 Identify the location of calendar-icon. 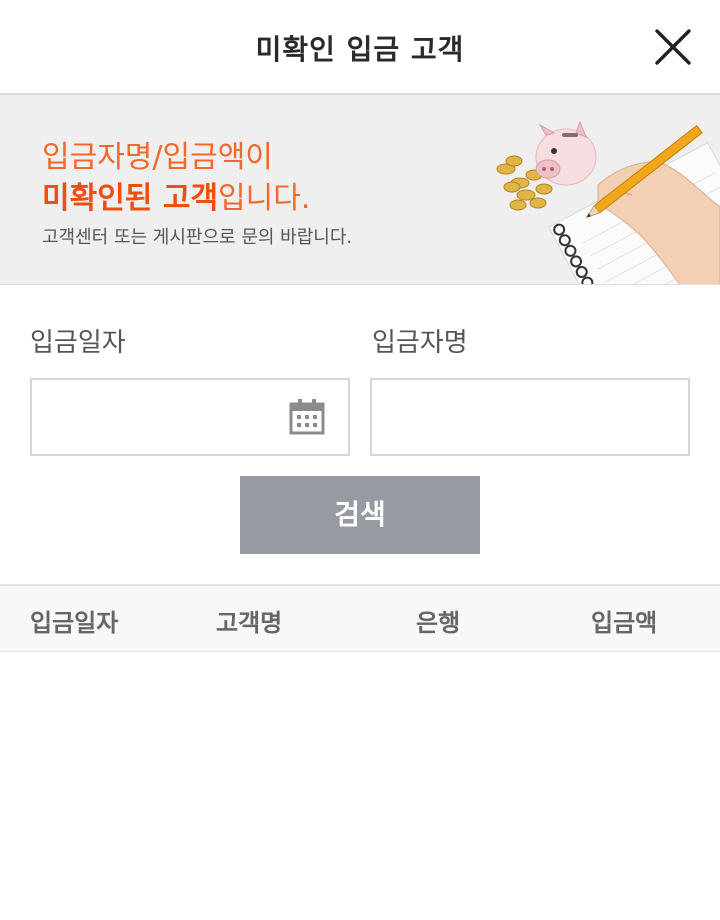
(307, 417).